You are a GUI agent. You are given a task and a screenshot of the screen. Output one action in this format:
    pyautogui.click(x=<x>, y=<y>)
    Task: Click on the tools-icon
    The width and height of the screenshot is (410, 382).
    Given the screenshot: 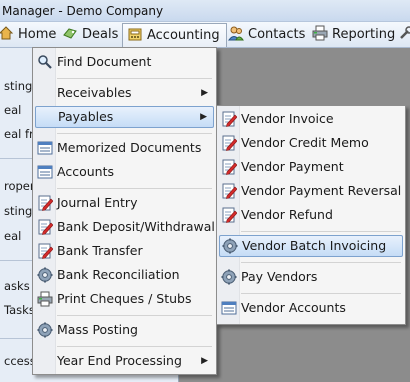 What is the action you would take?
    pyautogui.click(x=404, y=33)
    